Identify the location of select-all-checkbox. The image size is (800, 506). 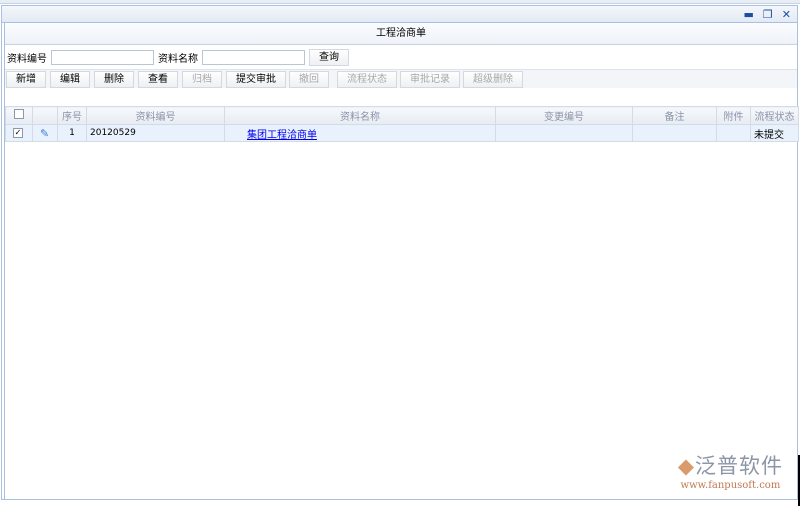
(19, 114).